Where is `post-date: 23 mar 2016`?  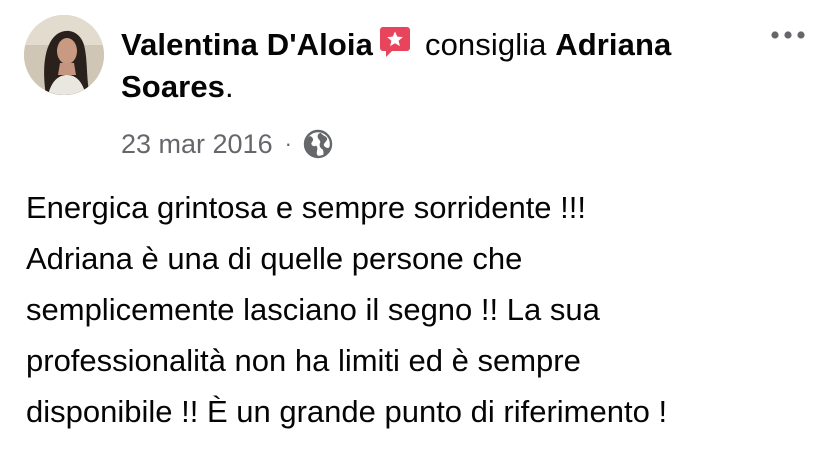
post-date: 23 mar 2016 is located at coordinates (197, 144).